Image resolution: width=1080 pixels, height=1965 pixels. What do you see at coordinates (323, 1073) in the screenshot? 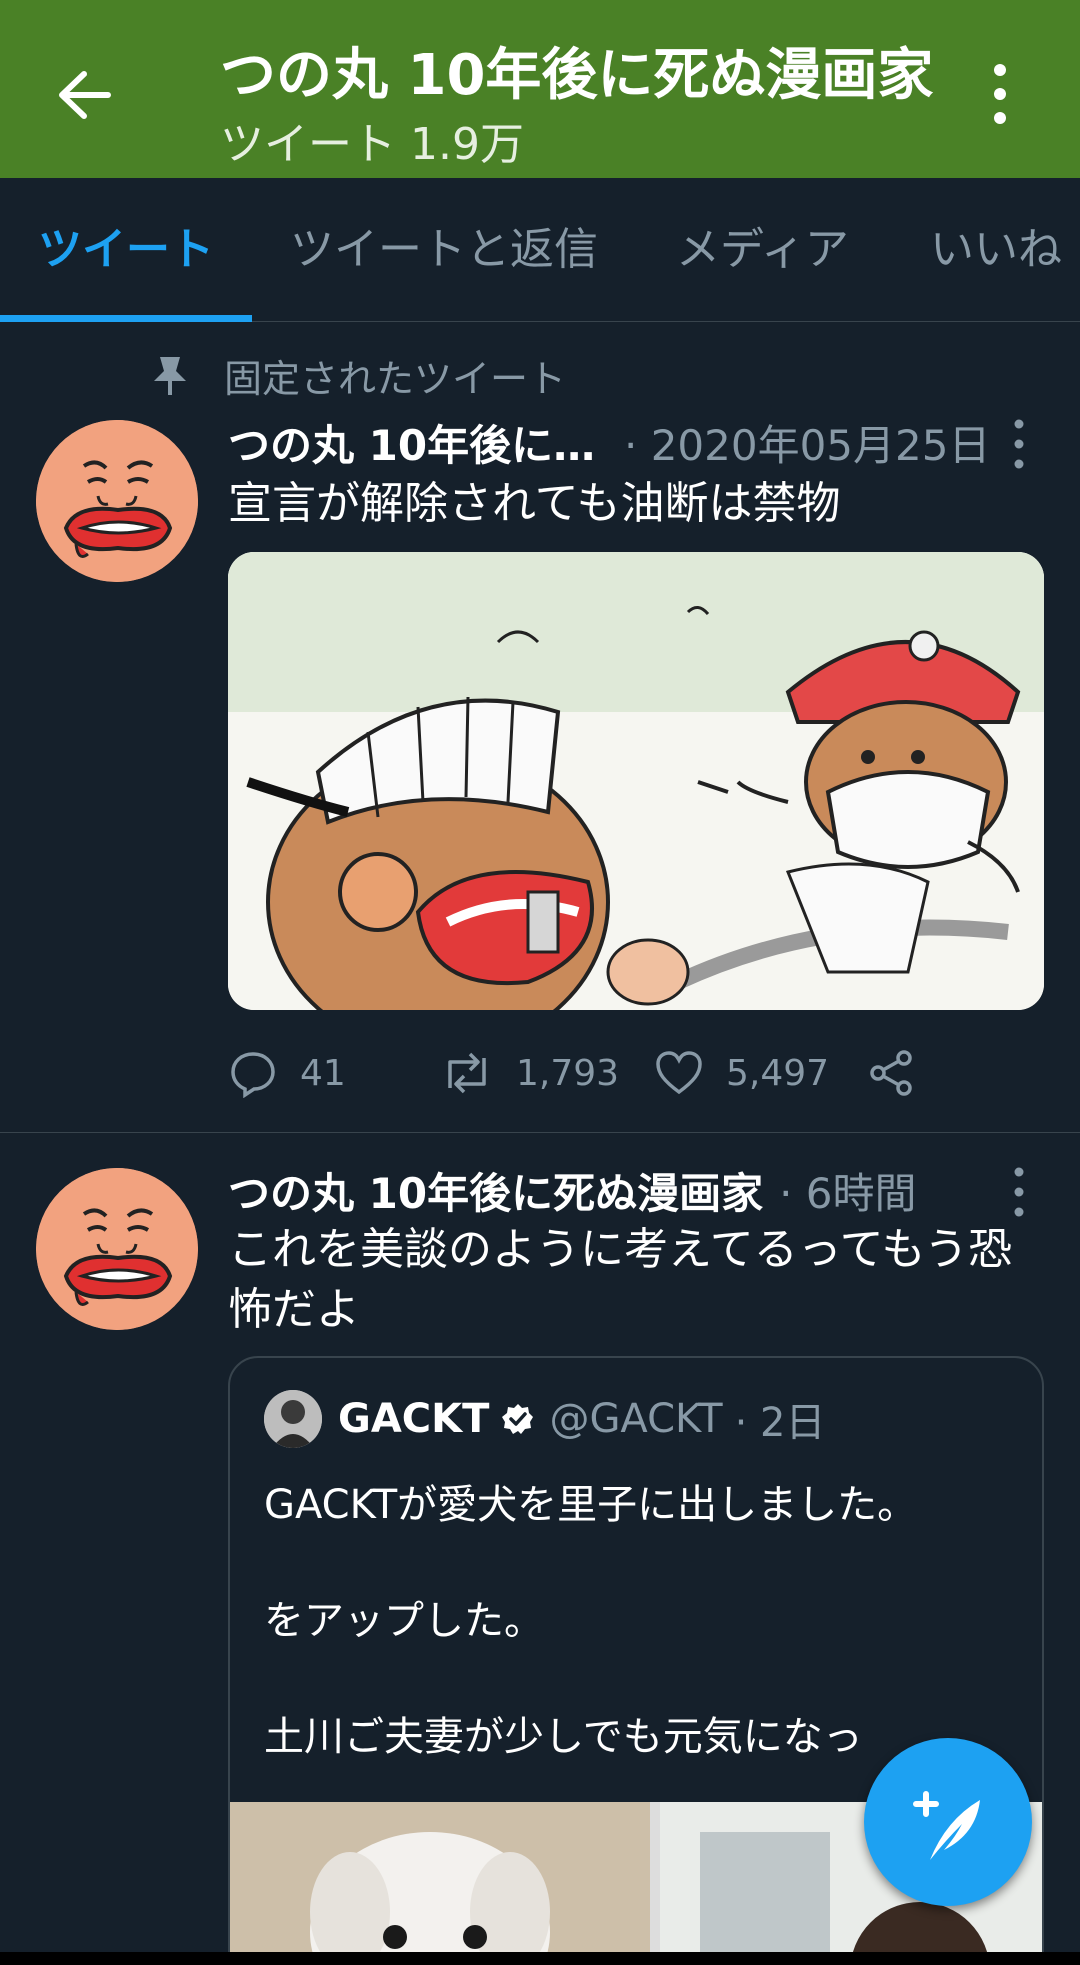
I see `reply-count: 41` at bounding box center [323, 1073].